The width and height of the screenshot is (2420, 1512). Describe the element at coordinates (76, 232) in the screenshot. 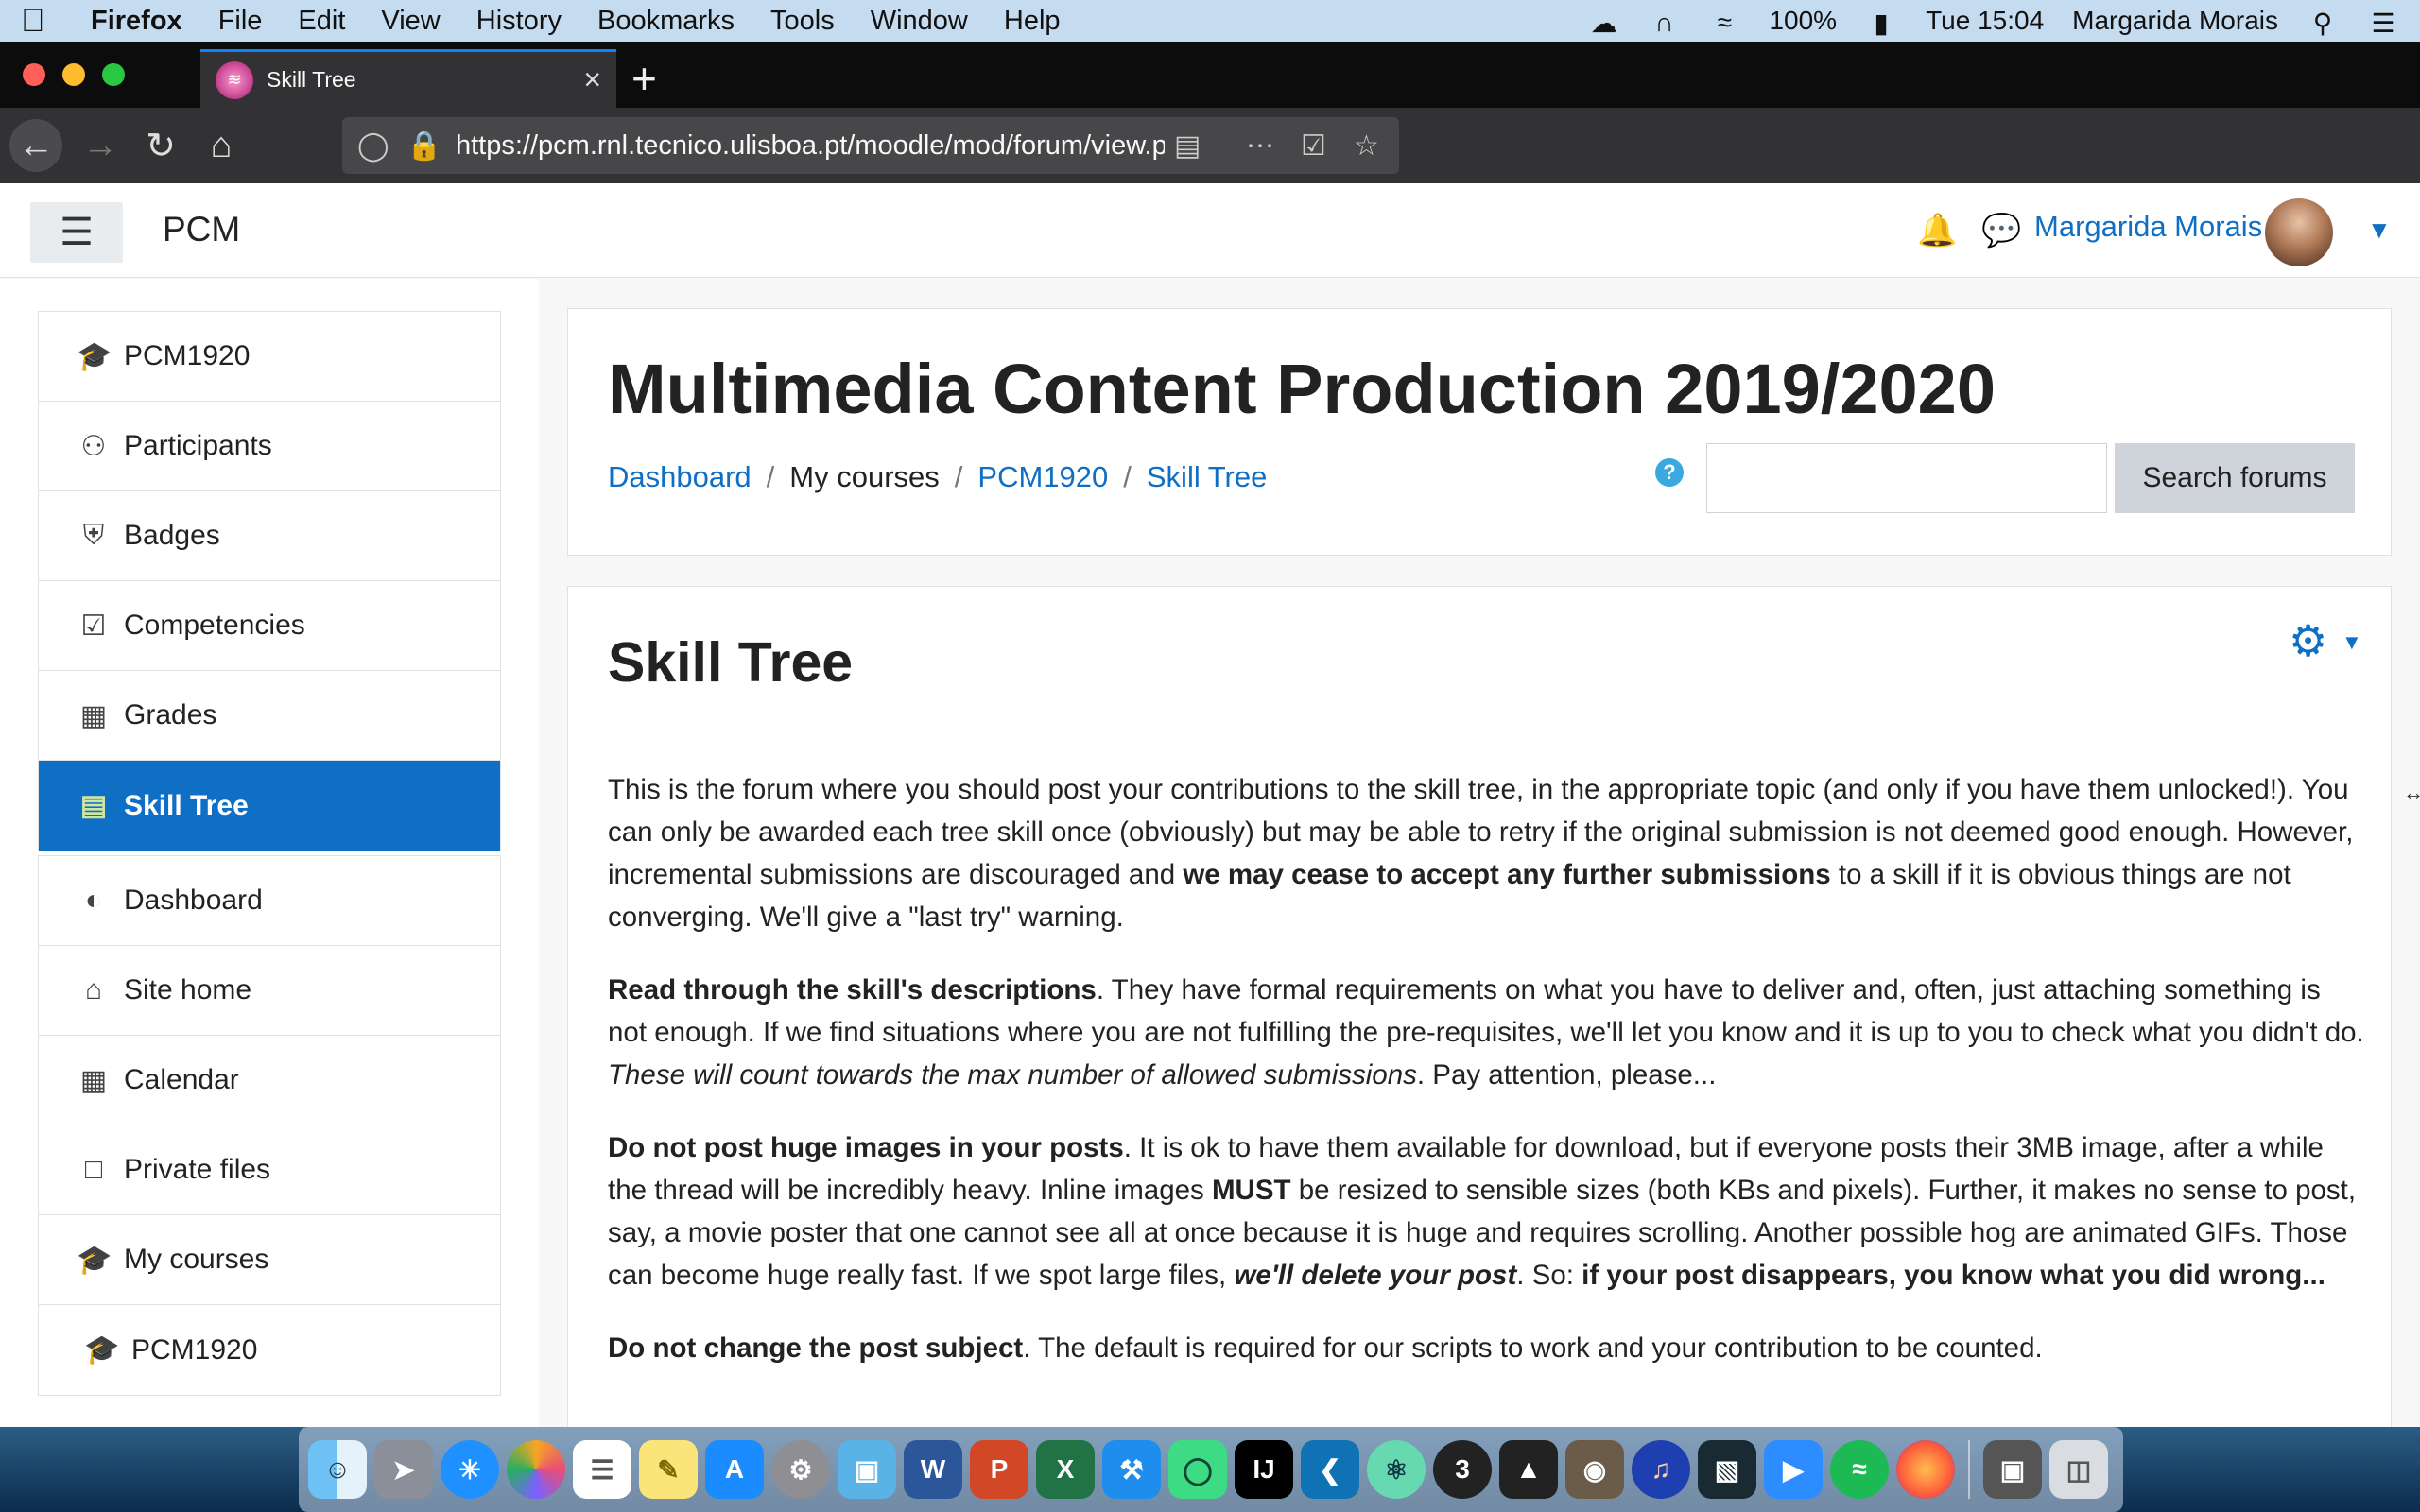

I see `drawer-toggle-icon: ☰` at that location.